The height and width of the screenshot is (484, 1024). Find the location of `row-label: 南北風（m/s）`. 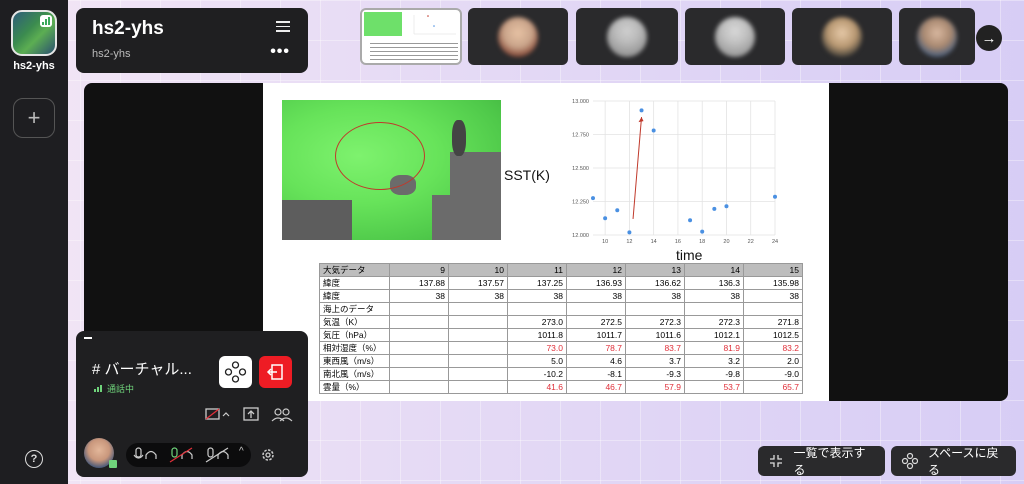

row-label: 南北風（m/s） is located at coordinates (354, 374).